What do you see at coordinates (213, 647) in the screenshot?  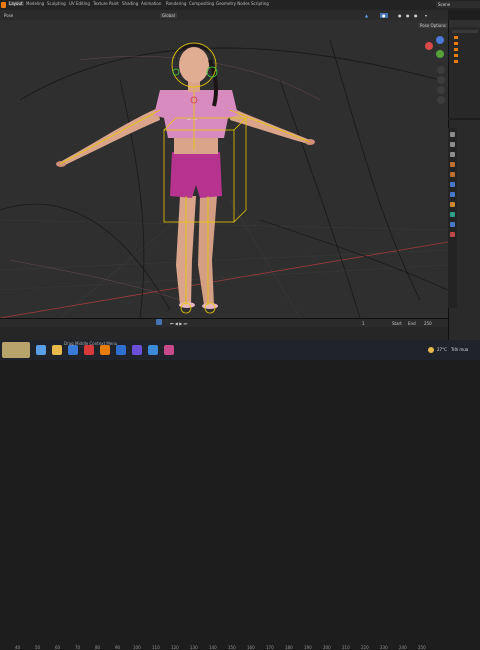 I see `tick-label: 140` at bounding box center [213, 647].